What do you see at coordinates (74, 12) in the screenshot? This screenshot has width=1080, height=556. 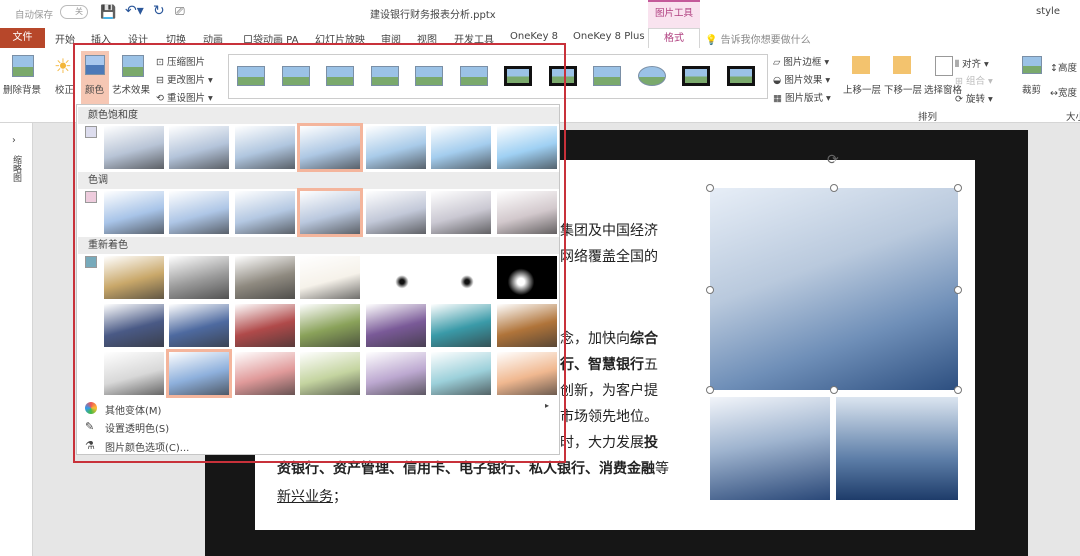 I see `autosave-toggle: 关` at bounding box center [74, 12].